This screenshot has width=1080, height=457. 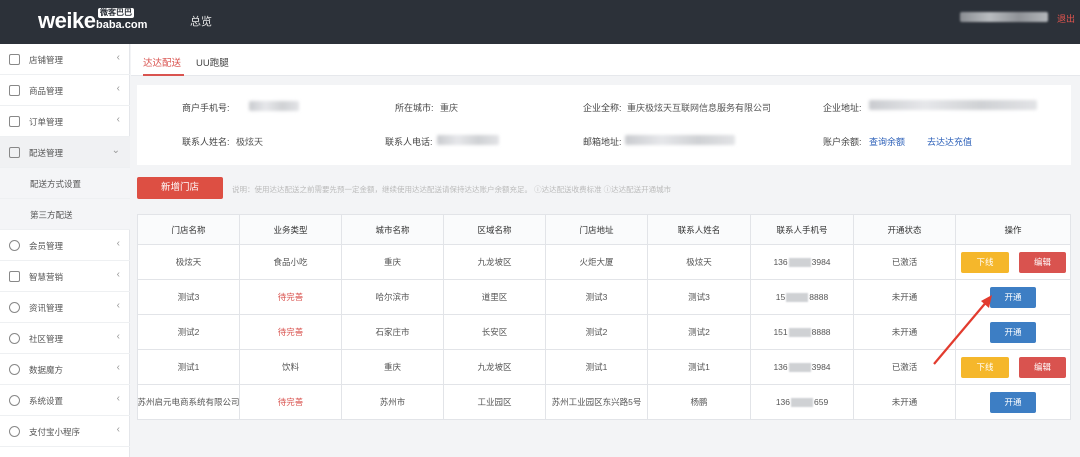 I want to click on column-header: 操作, so click(x=1013, y=229).